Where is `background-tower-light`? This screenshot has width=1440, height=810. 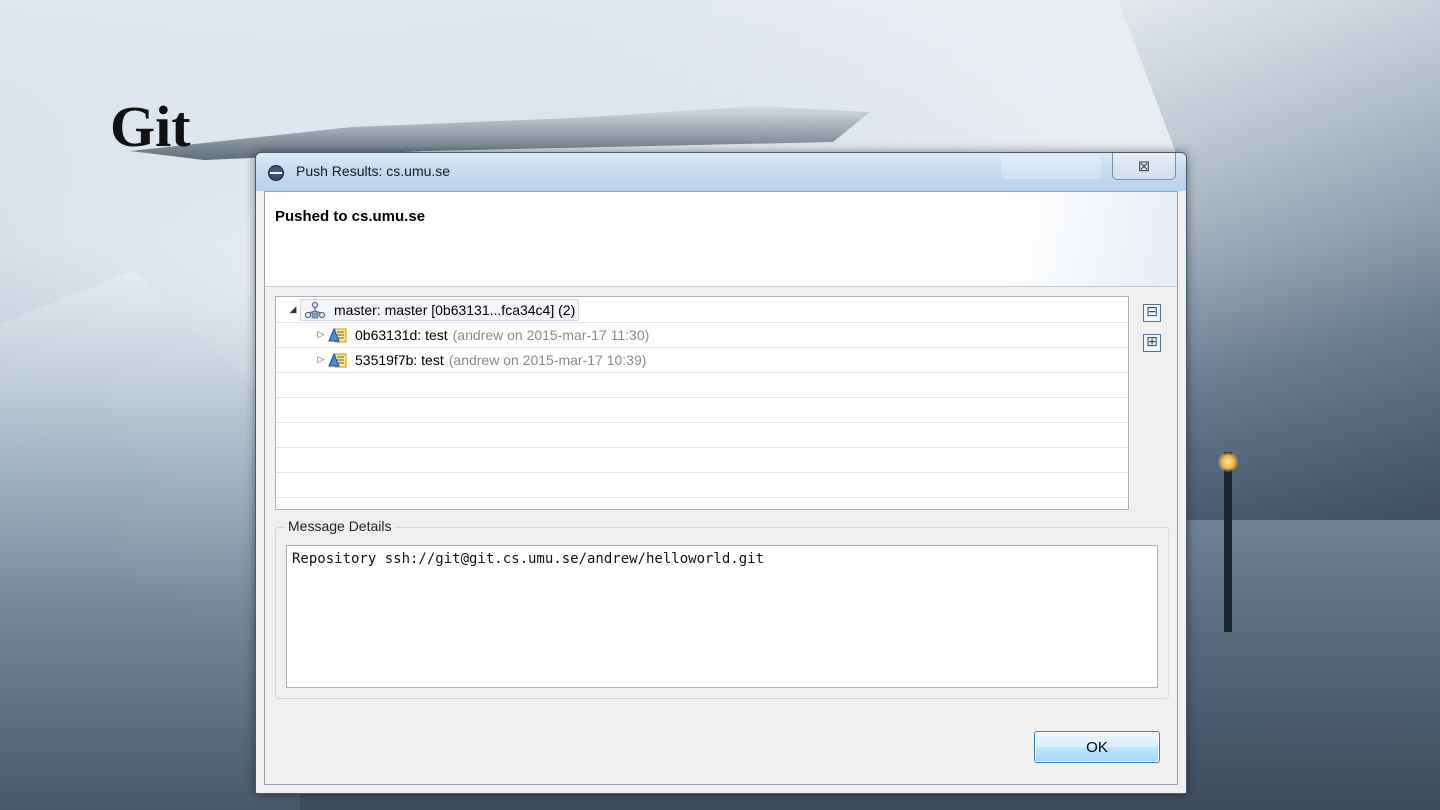
background-tower-light is located at coordinates (1228, 462).